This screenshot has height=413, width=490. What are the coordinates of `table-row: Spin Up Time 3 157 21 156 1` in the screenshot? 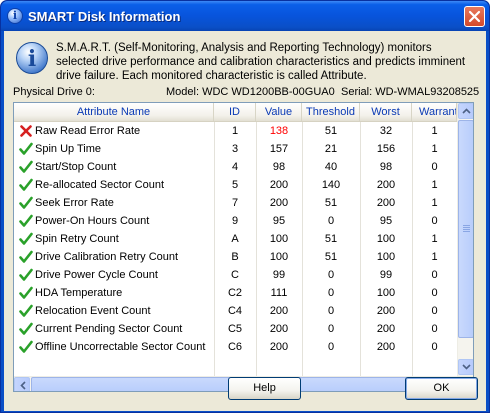 It's located at (235, 149).